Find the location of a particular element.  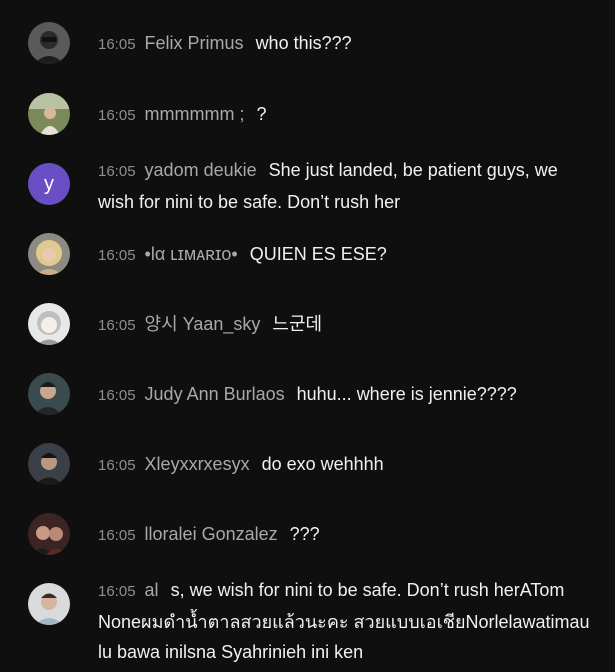

photo-outdoor-icon is located at coordinates (49, 114).